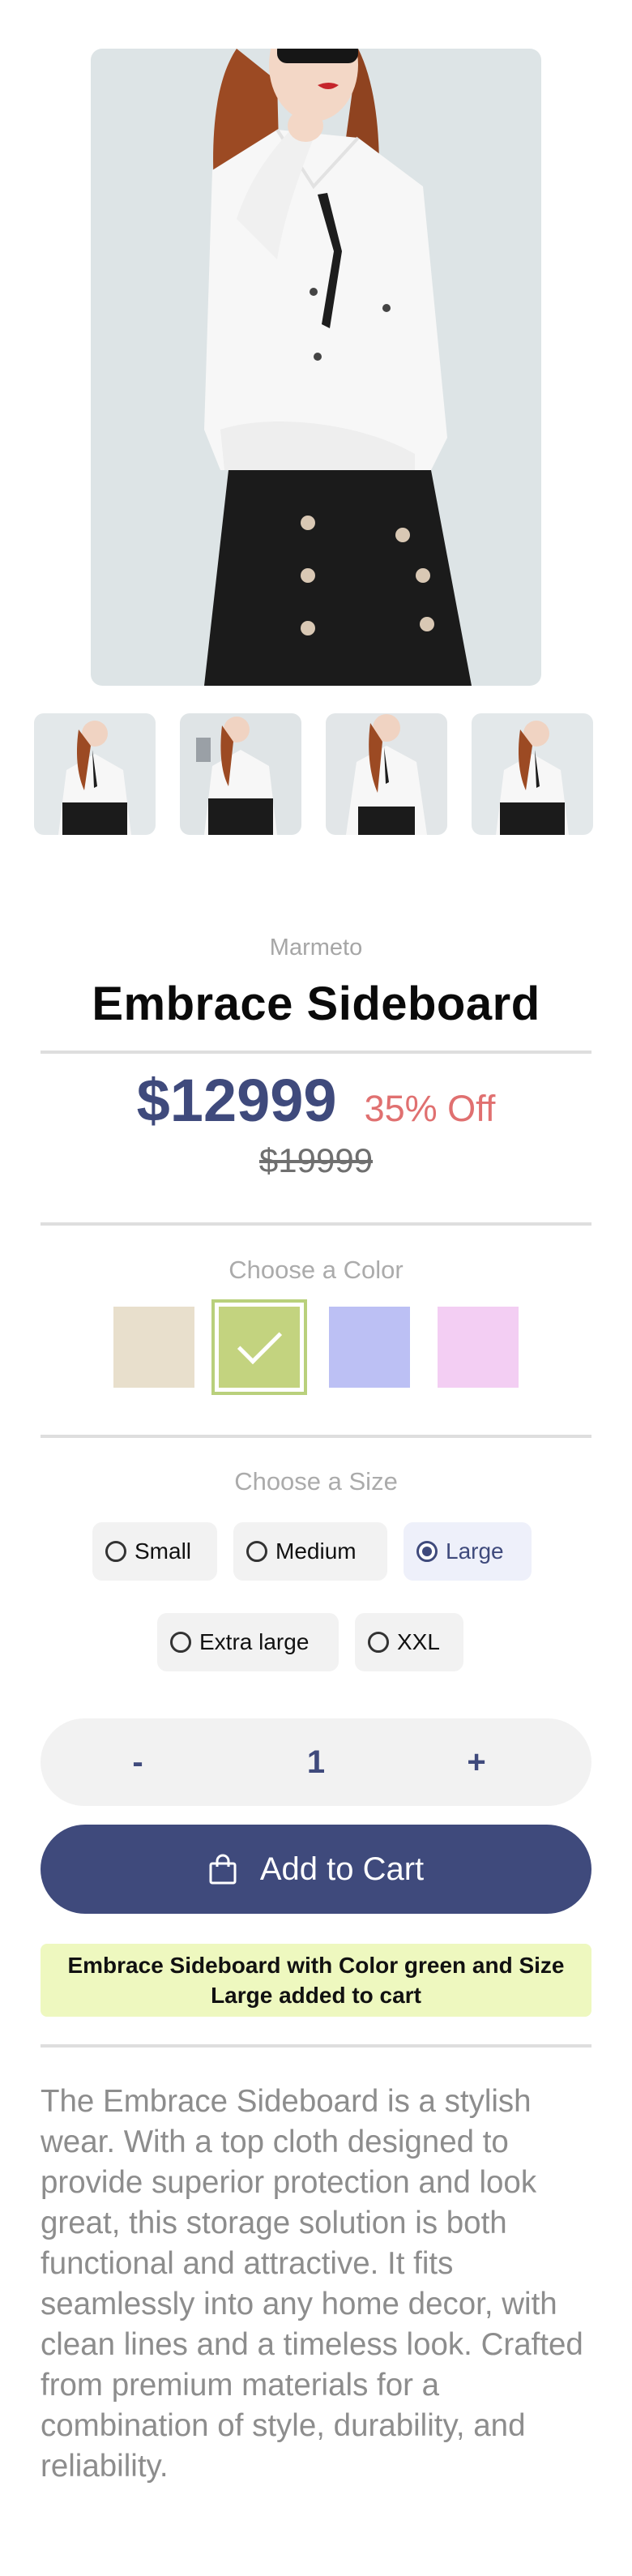 This screenshot has height=2576, width=632. Describe the element at coordinates (478, 1347) in the screenshot. I see `color-swatch-pink` at that location.